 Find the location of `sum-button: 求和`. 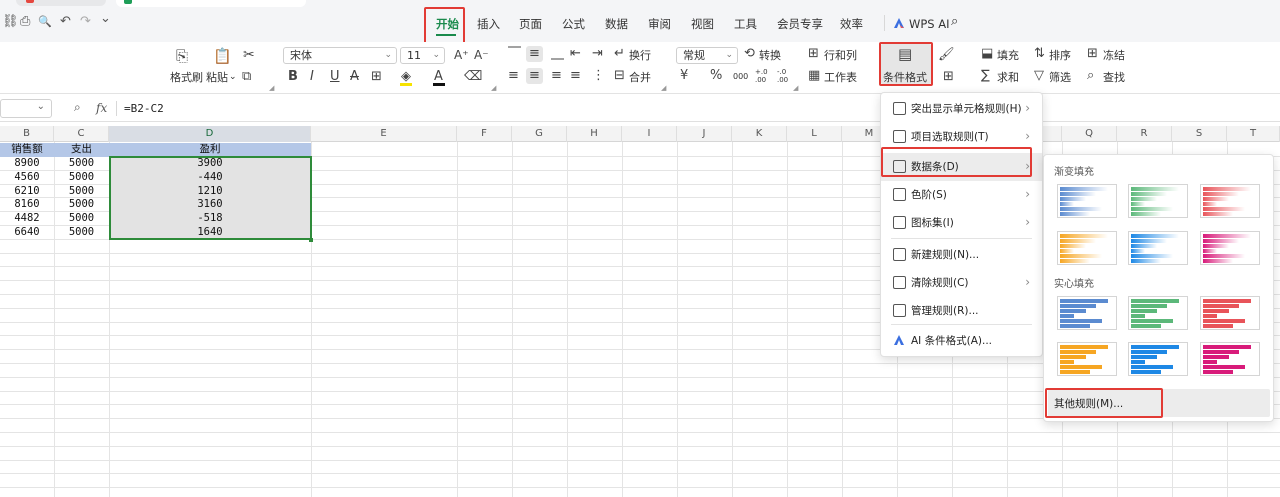

sum-button: 求和 is located at coordinates (1008, 78).